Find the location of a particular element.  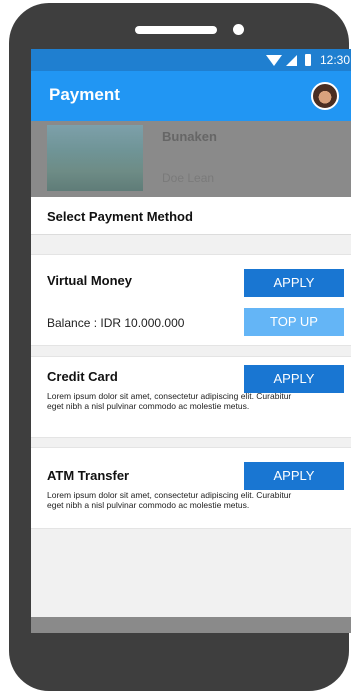

status-icons: 12:30 is located at coordinates (307, 60).